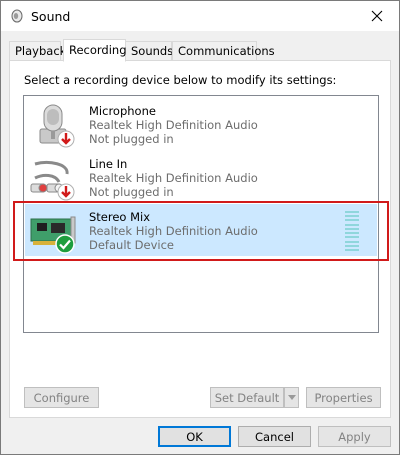 Image resolution: width=400 pixels, height=455 pixels. What do you see at coordinates (51, 16) in the screenshot?
I see `window-title: Sound` at bounding box center [51, 16].